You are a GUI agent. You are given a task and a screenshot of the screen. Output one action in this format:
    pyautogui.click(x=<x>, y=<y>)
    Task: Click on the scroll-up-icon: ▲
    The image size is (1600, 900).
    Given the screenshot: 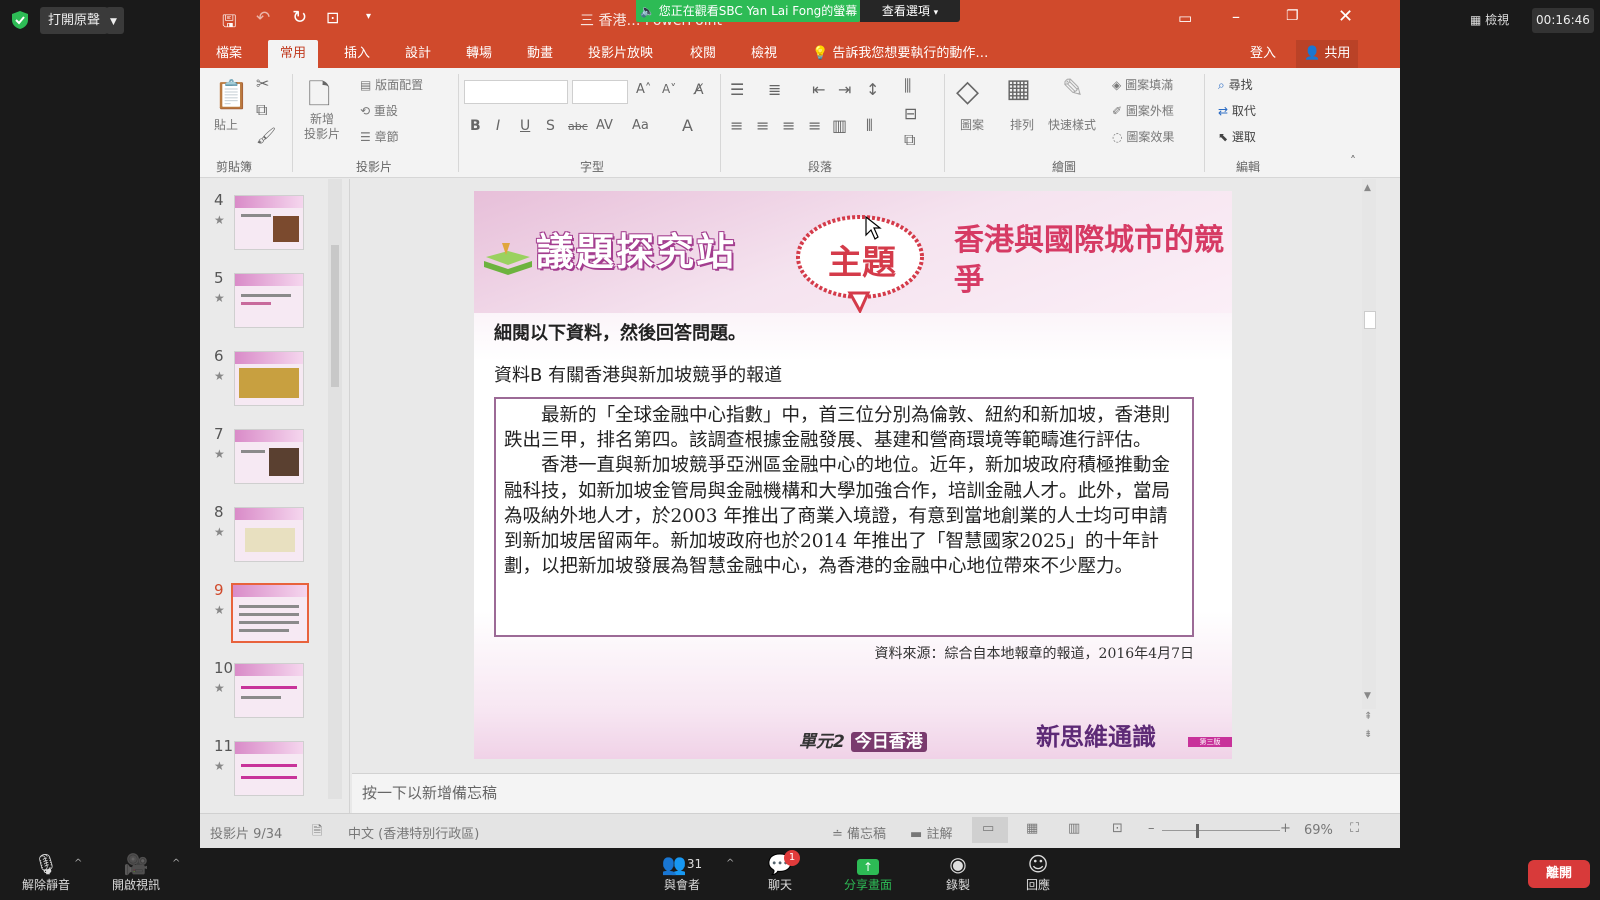 What is the action you would take?
    pyautogui.click(x=1367, y=188)
    